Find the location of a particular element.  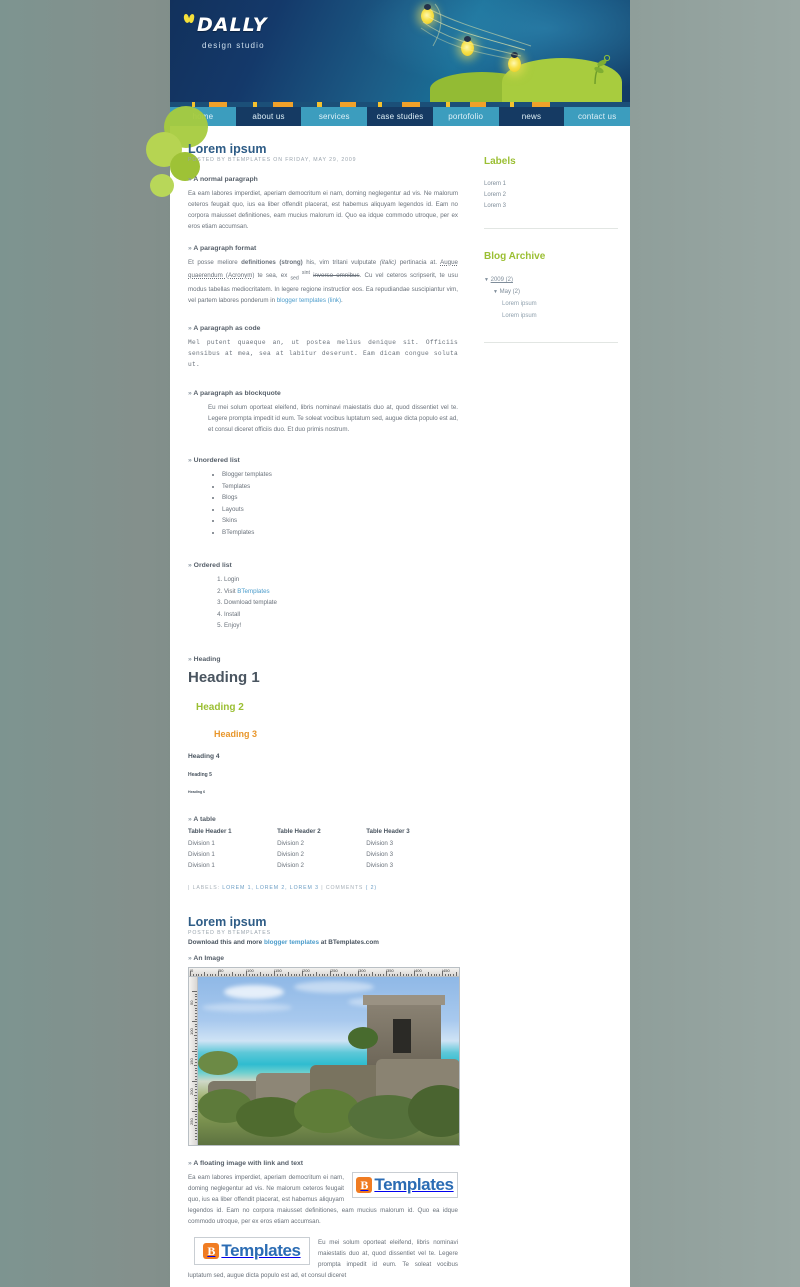

archive-year-row: ▼ 2009 (2) is located at coordinates (551, 280).